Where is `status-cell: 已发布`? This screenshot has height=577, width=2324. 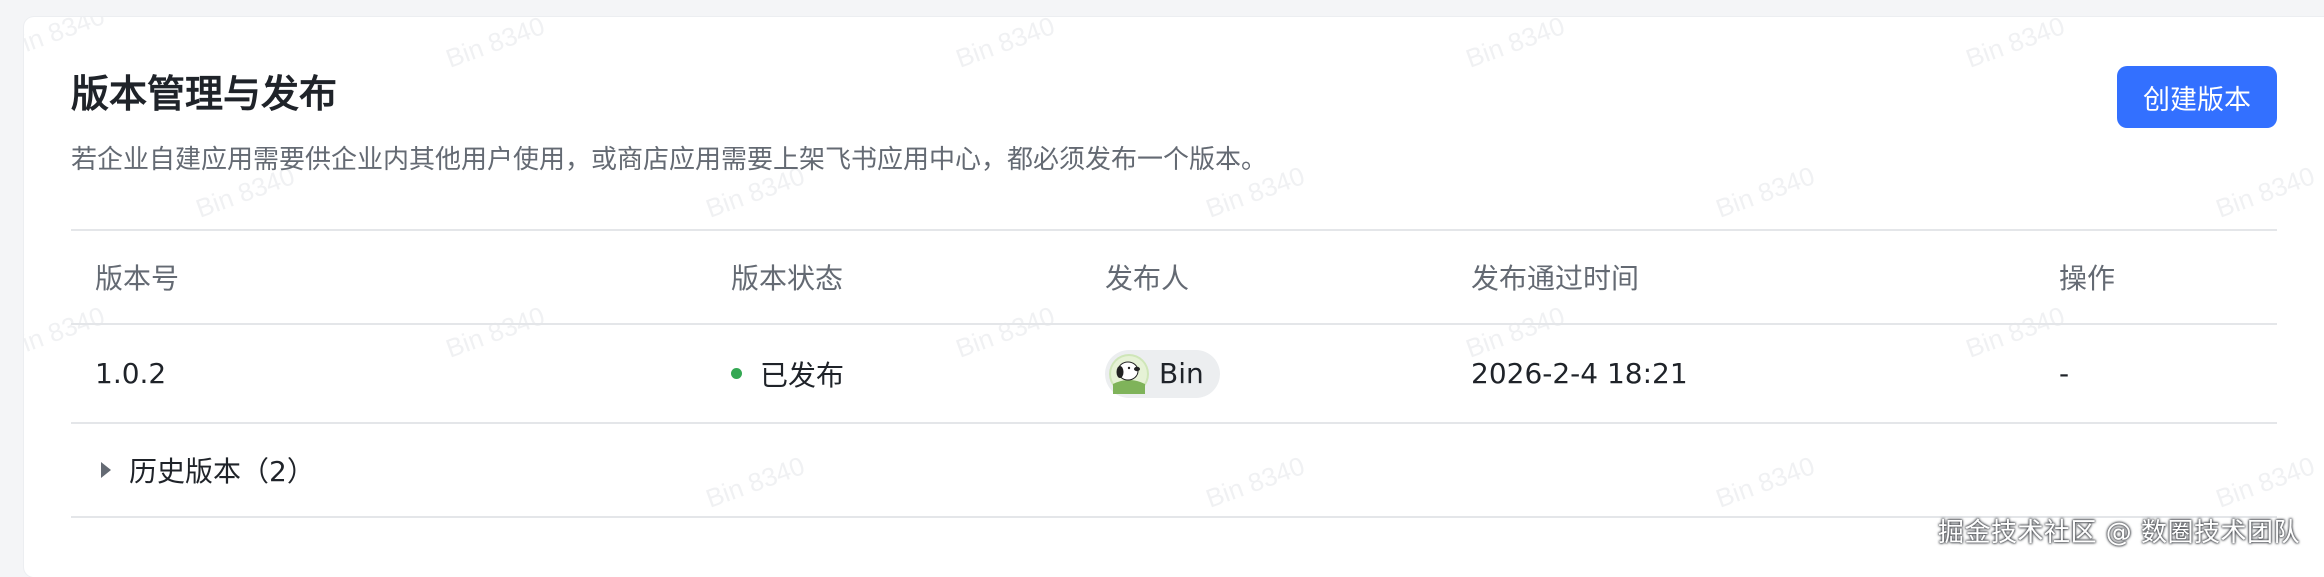
status-cell: 已发布 is located at coordinates (787, 373).